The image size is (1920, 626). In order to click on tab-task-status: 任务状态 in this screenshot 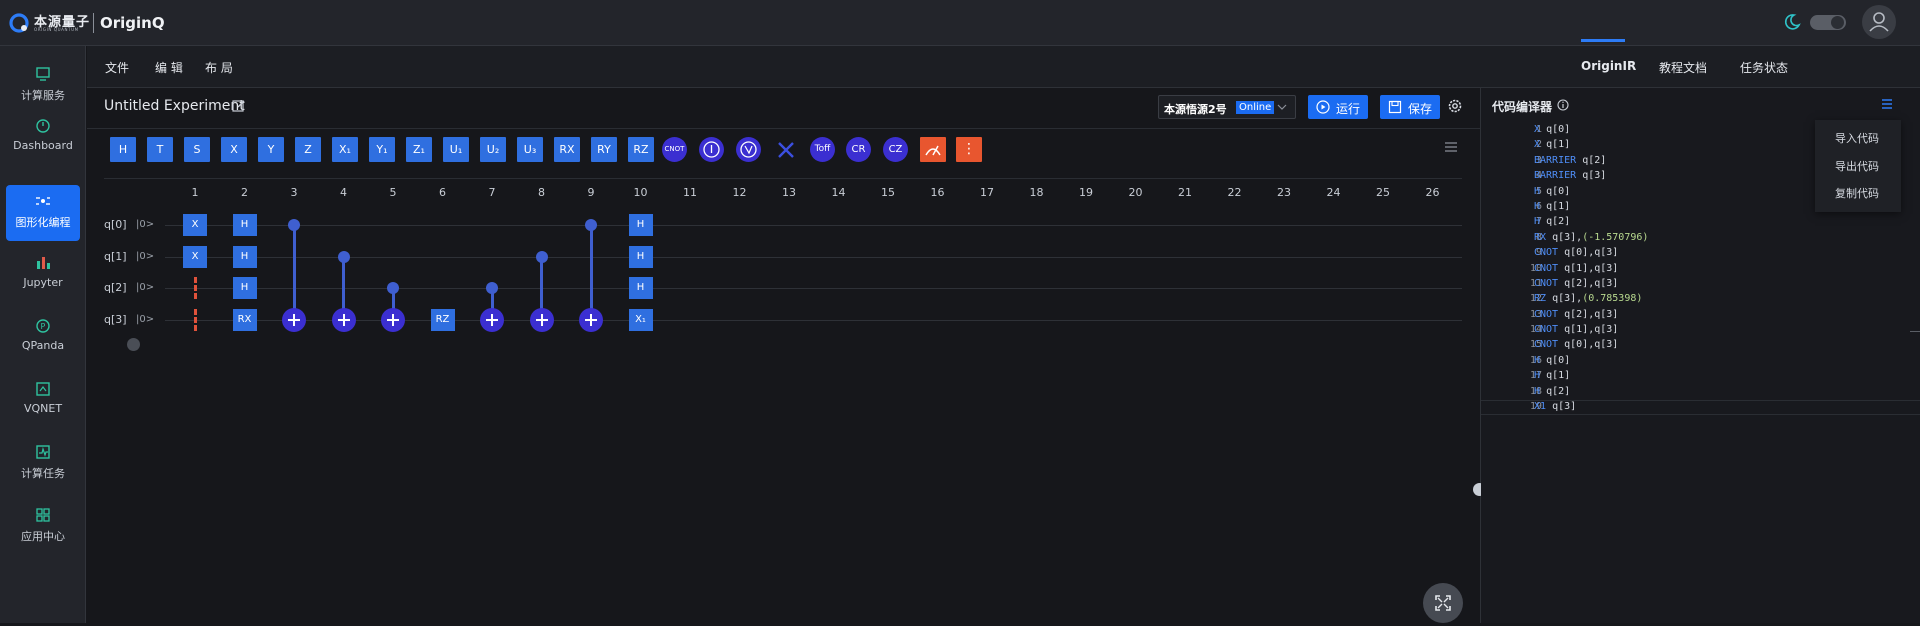, I will do `click(1764, 67)`.